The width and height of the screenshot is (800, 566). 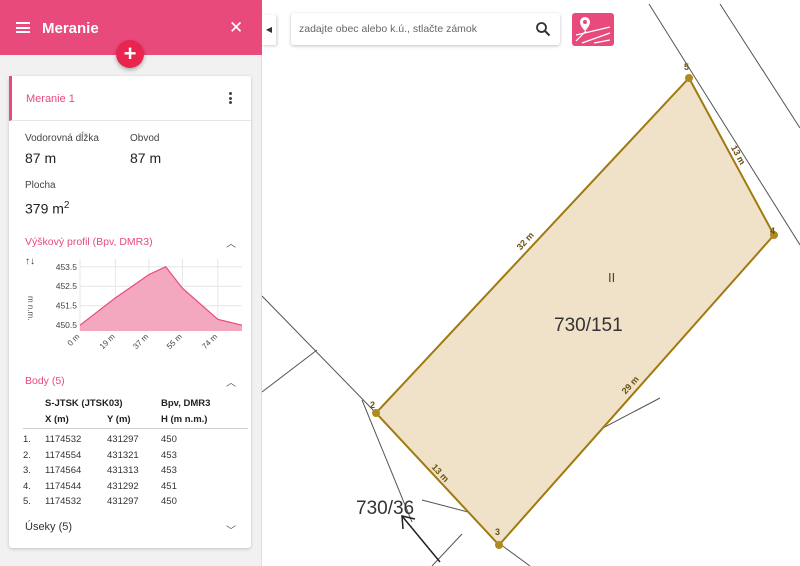 I want to click on close-icon: ✕, so click(x=236, y=27).